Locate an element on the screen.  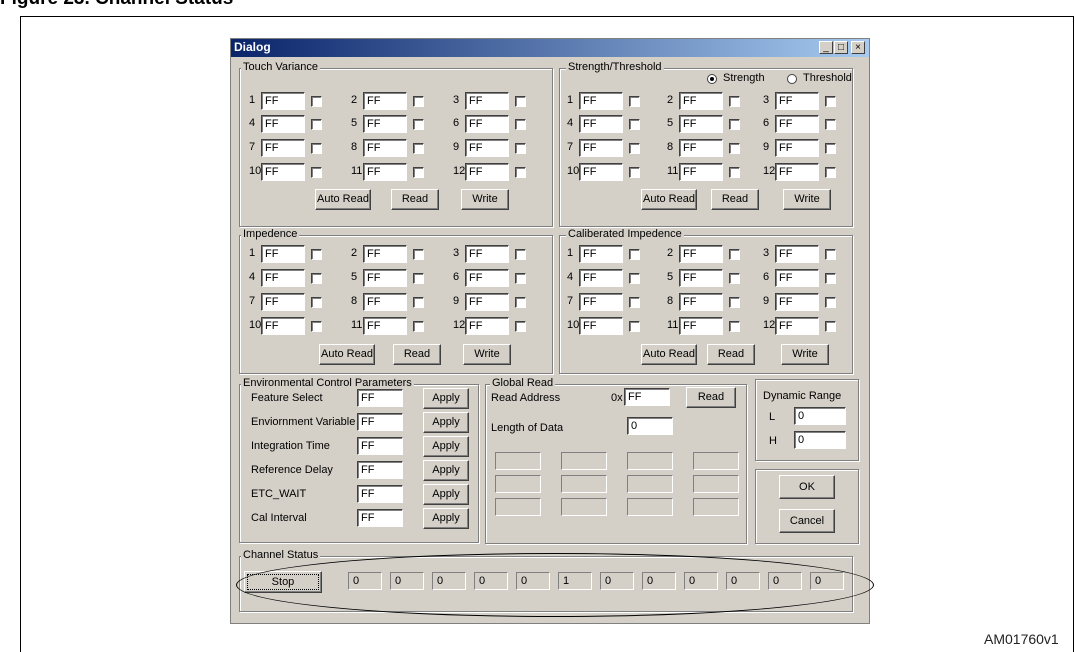
ok-button: OK is located at coordinates (807, 487).